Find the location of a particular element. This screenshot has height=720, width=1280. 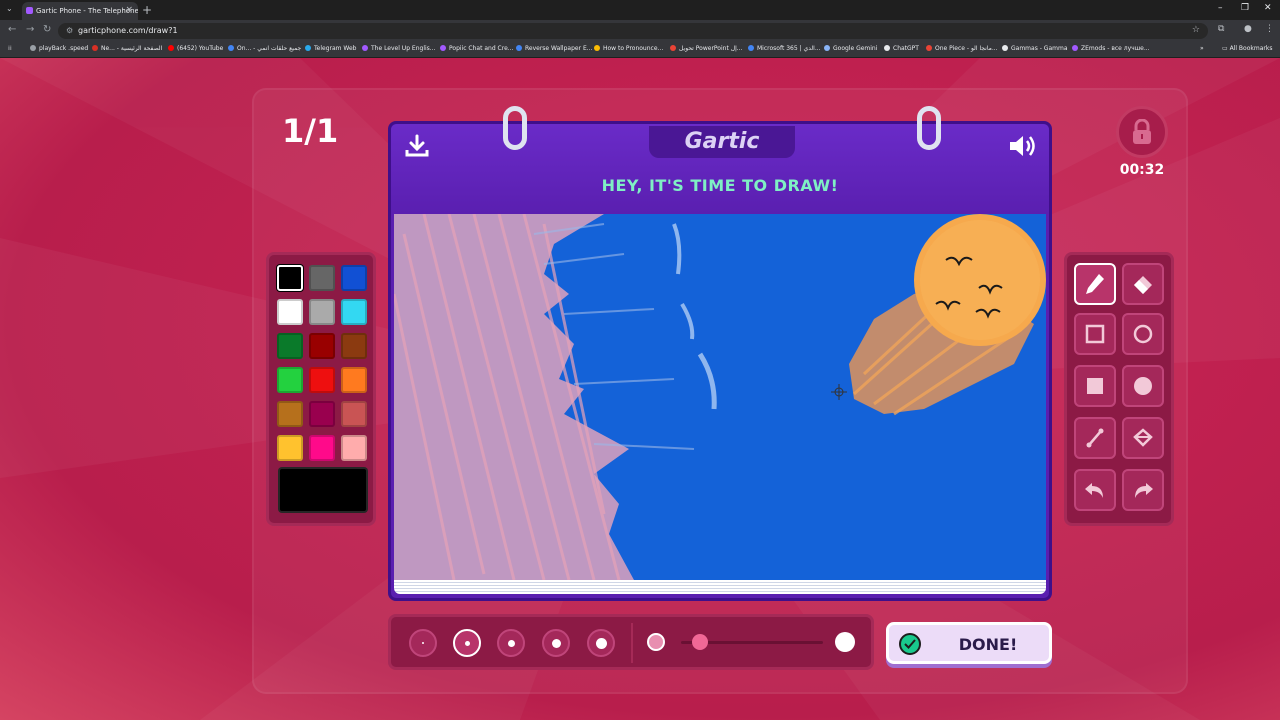

tool-rectangle is located at coordinates (1095, 334).